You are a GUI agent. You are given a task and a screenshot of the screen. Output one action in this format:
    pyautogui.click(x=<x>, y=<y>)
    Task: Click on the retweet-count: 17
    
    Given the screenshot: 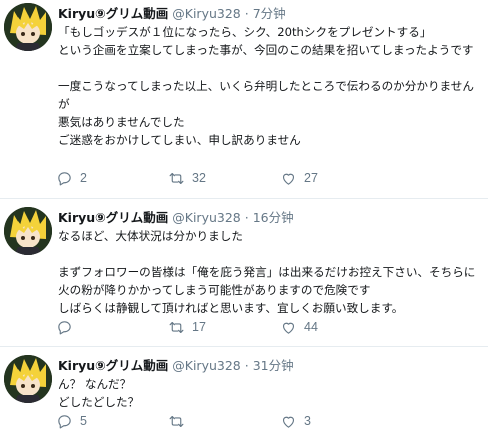 What is the action you would take?
    pyautogui.click(x=199, y=327)
    